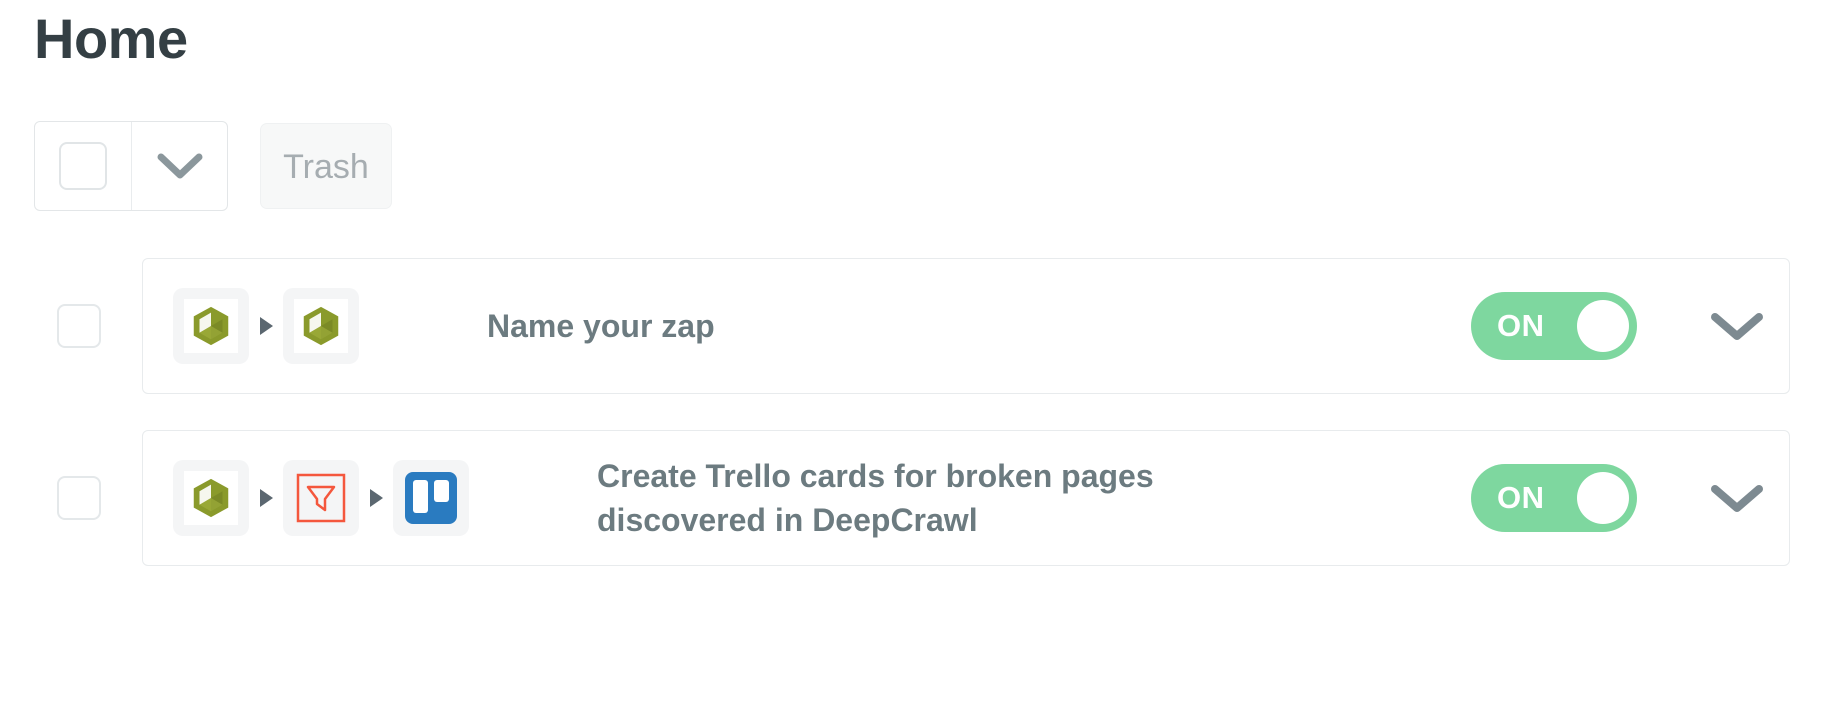 The width and height of the screenshot is (1834, 706). What do you see at coordinates (441, 491) in the screenshot?
I see `trello-bar-right` at bounding box center [441, 491].